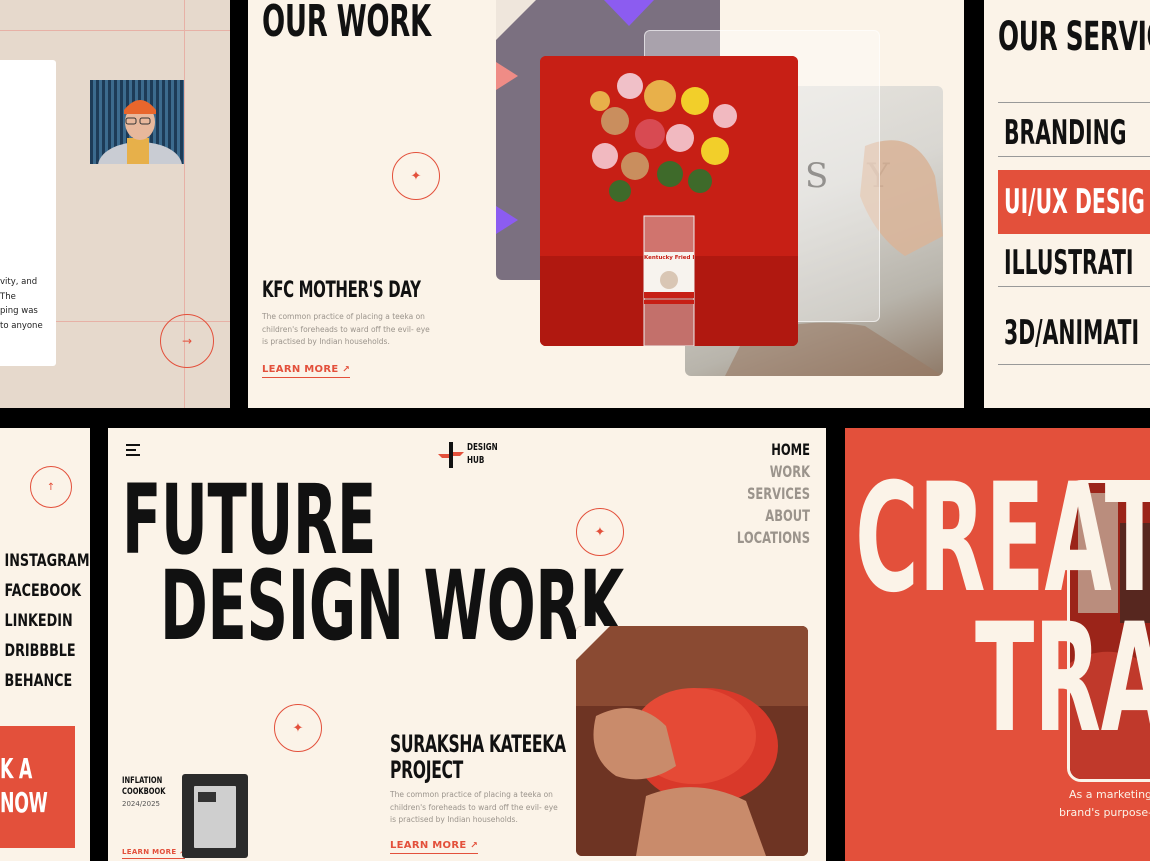 The width and height of the screenshot is (1150, 861). What do you see at coordinates (767, 538) in the screenshot?
I see `nav-item-locations: LOCATIONS` at bounding box center [767, 538].